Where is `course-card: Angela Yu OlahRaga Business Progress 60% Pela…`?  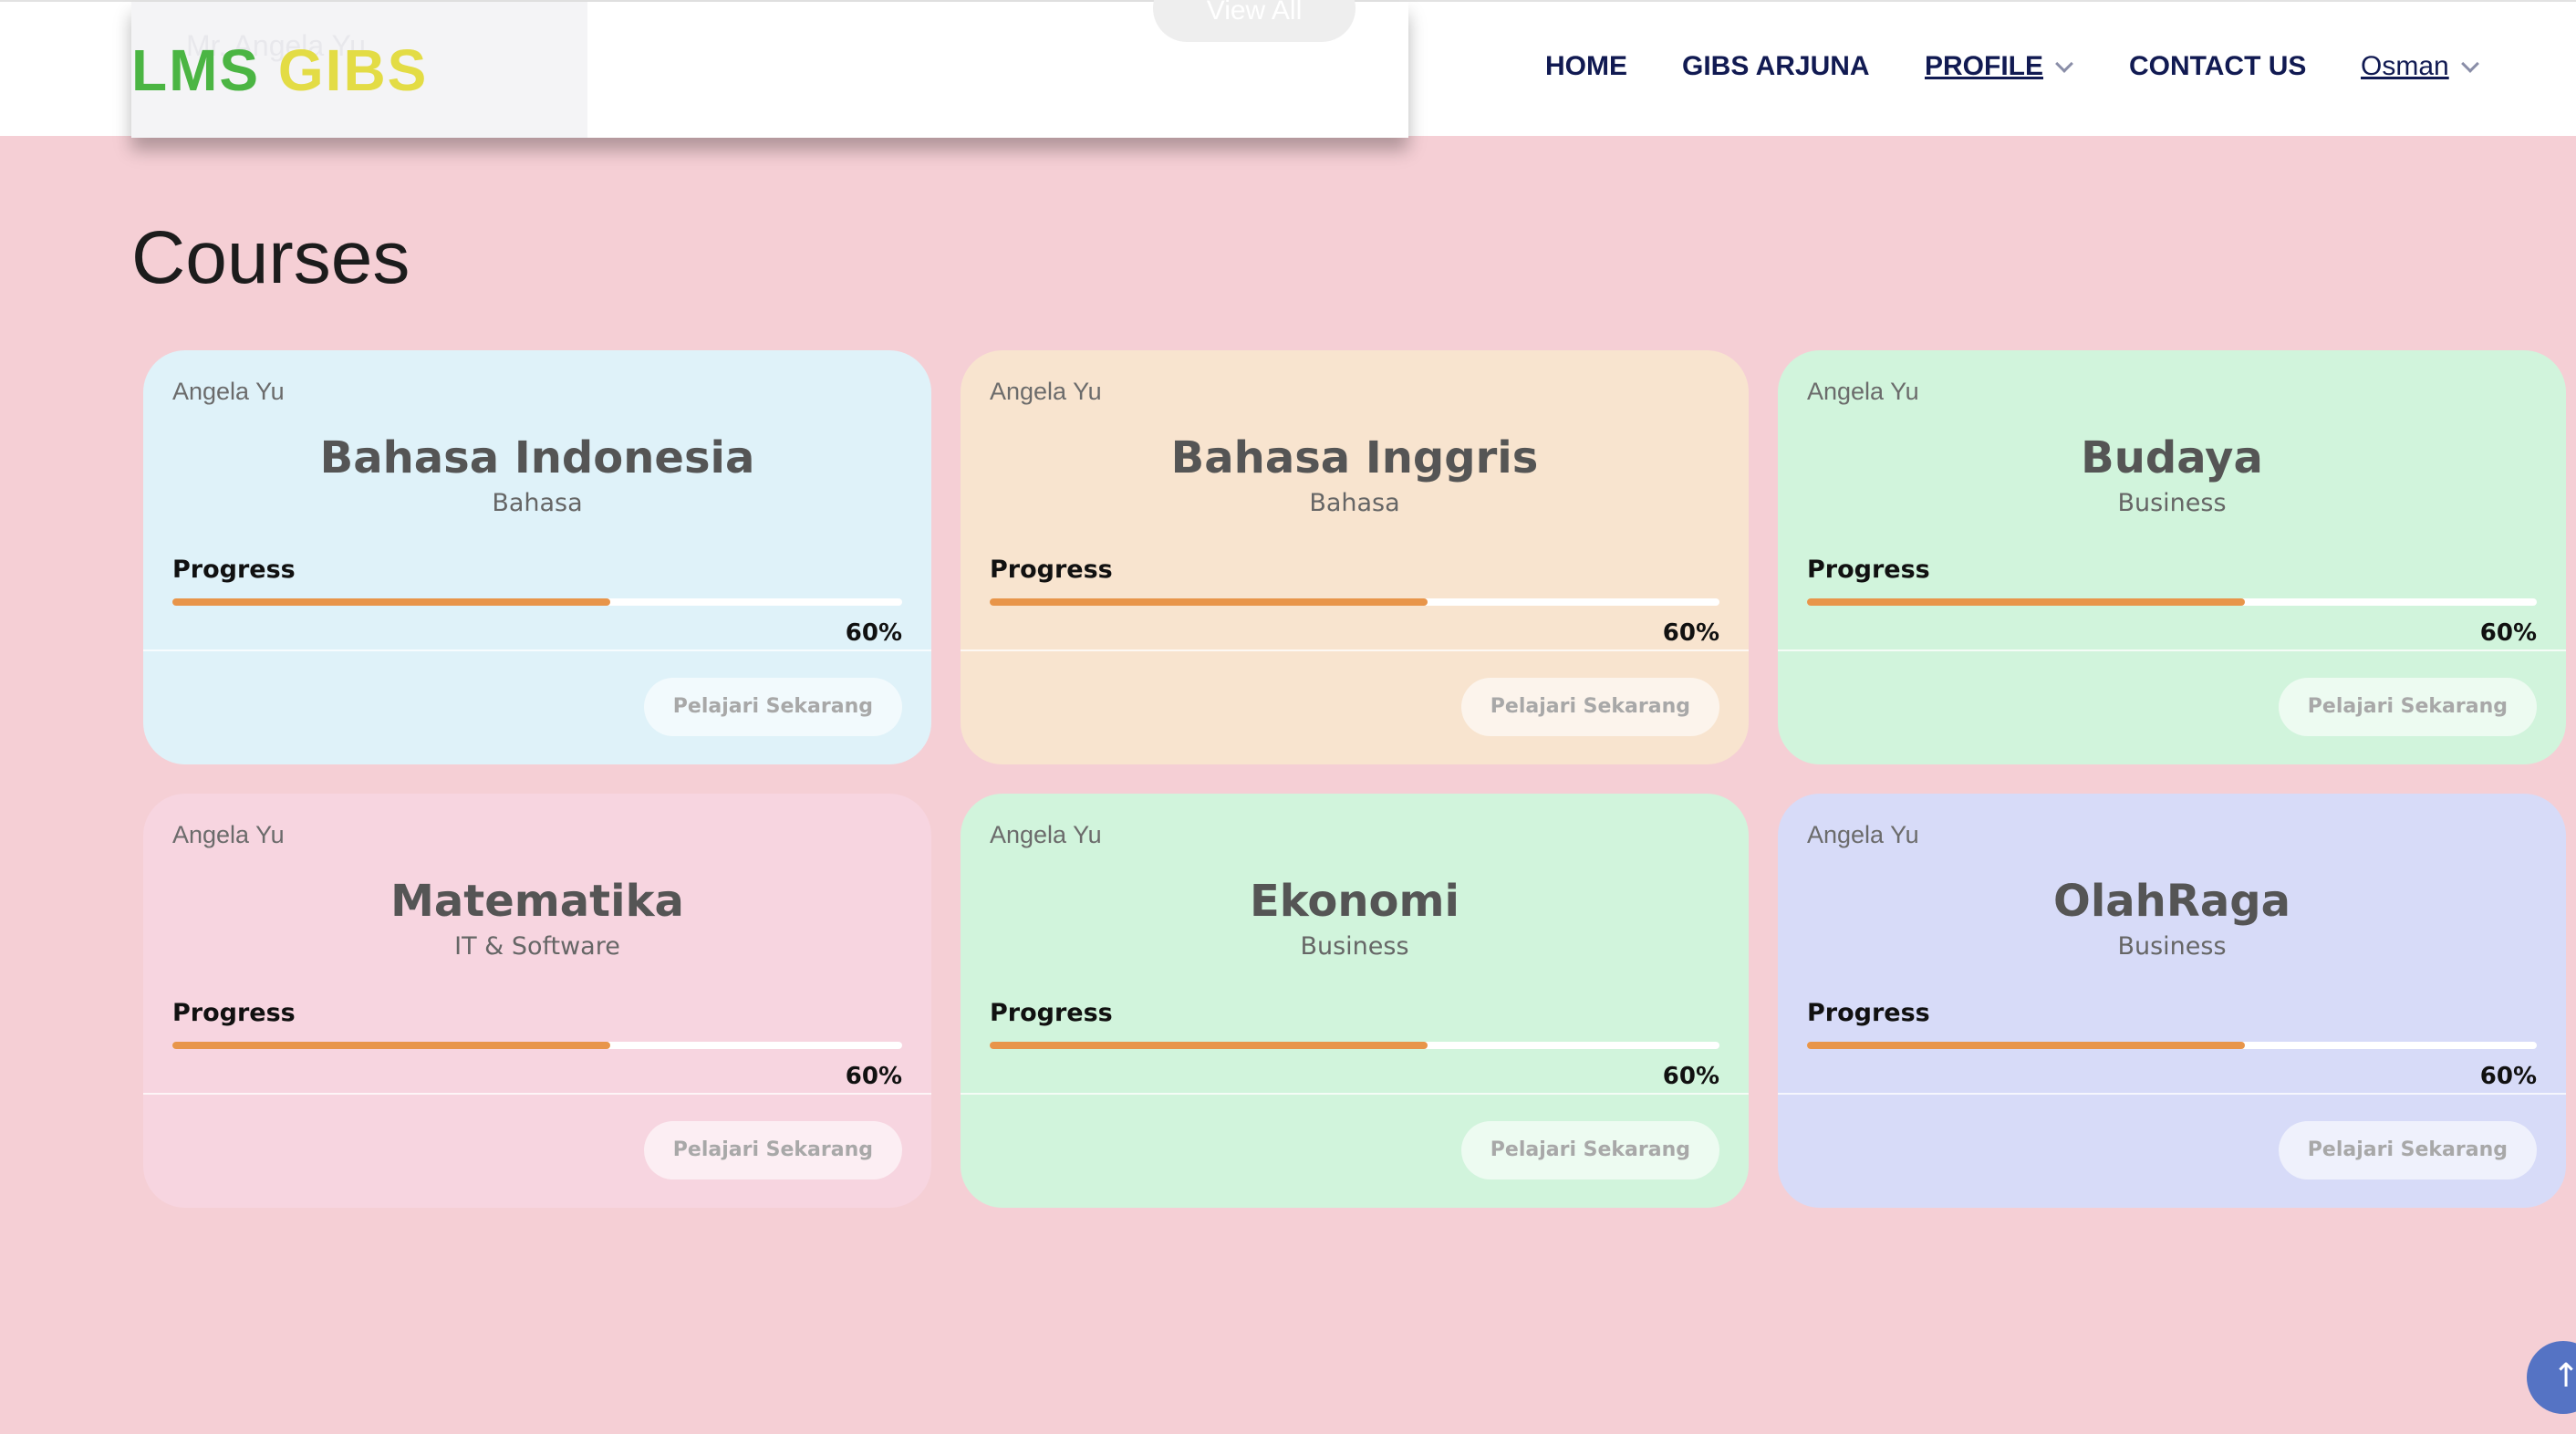
course-card: Angela Yu OlahRaga Business Progress 60% Pela… is located at coordinates (2172, 1001).